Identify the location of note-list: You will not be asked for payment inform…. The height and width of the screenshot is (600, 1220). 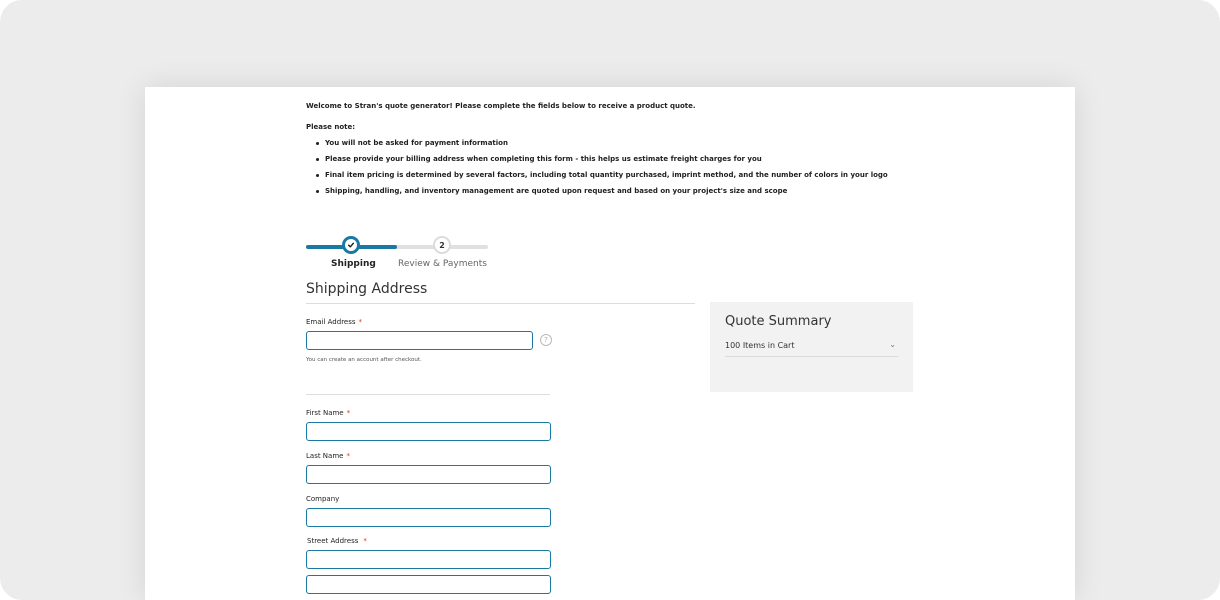
(597, 172).